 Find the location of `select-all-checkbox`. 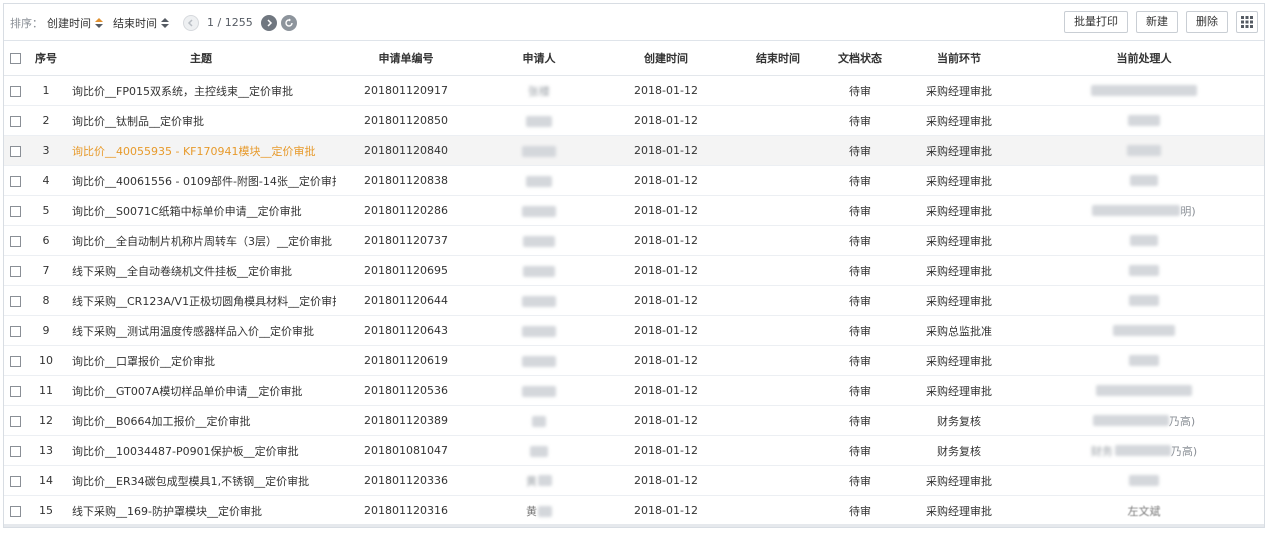

select-all-checkbox is located at coordinates (15, 58).